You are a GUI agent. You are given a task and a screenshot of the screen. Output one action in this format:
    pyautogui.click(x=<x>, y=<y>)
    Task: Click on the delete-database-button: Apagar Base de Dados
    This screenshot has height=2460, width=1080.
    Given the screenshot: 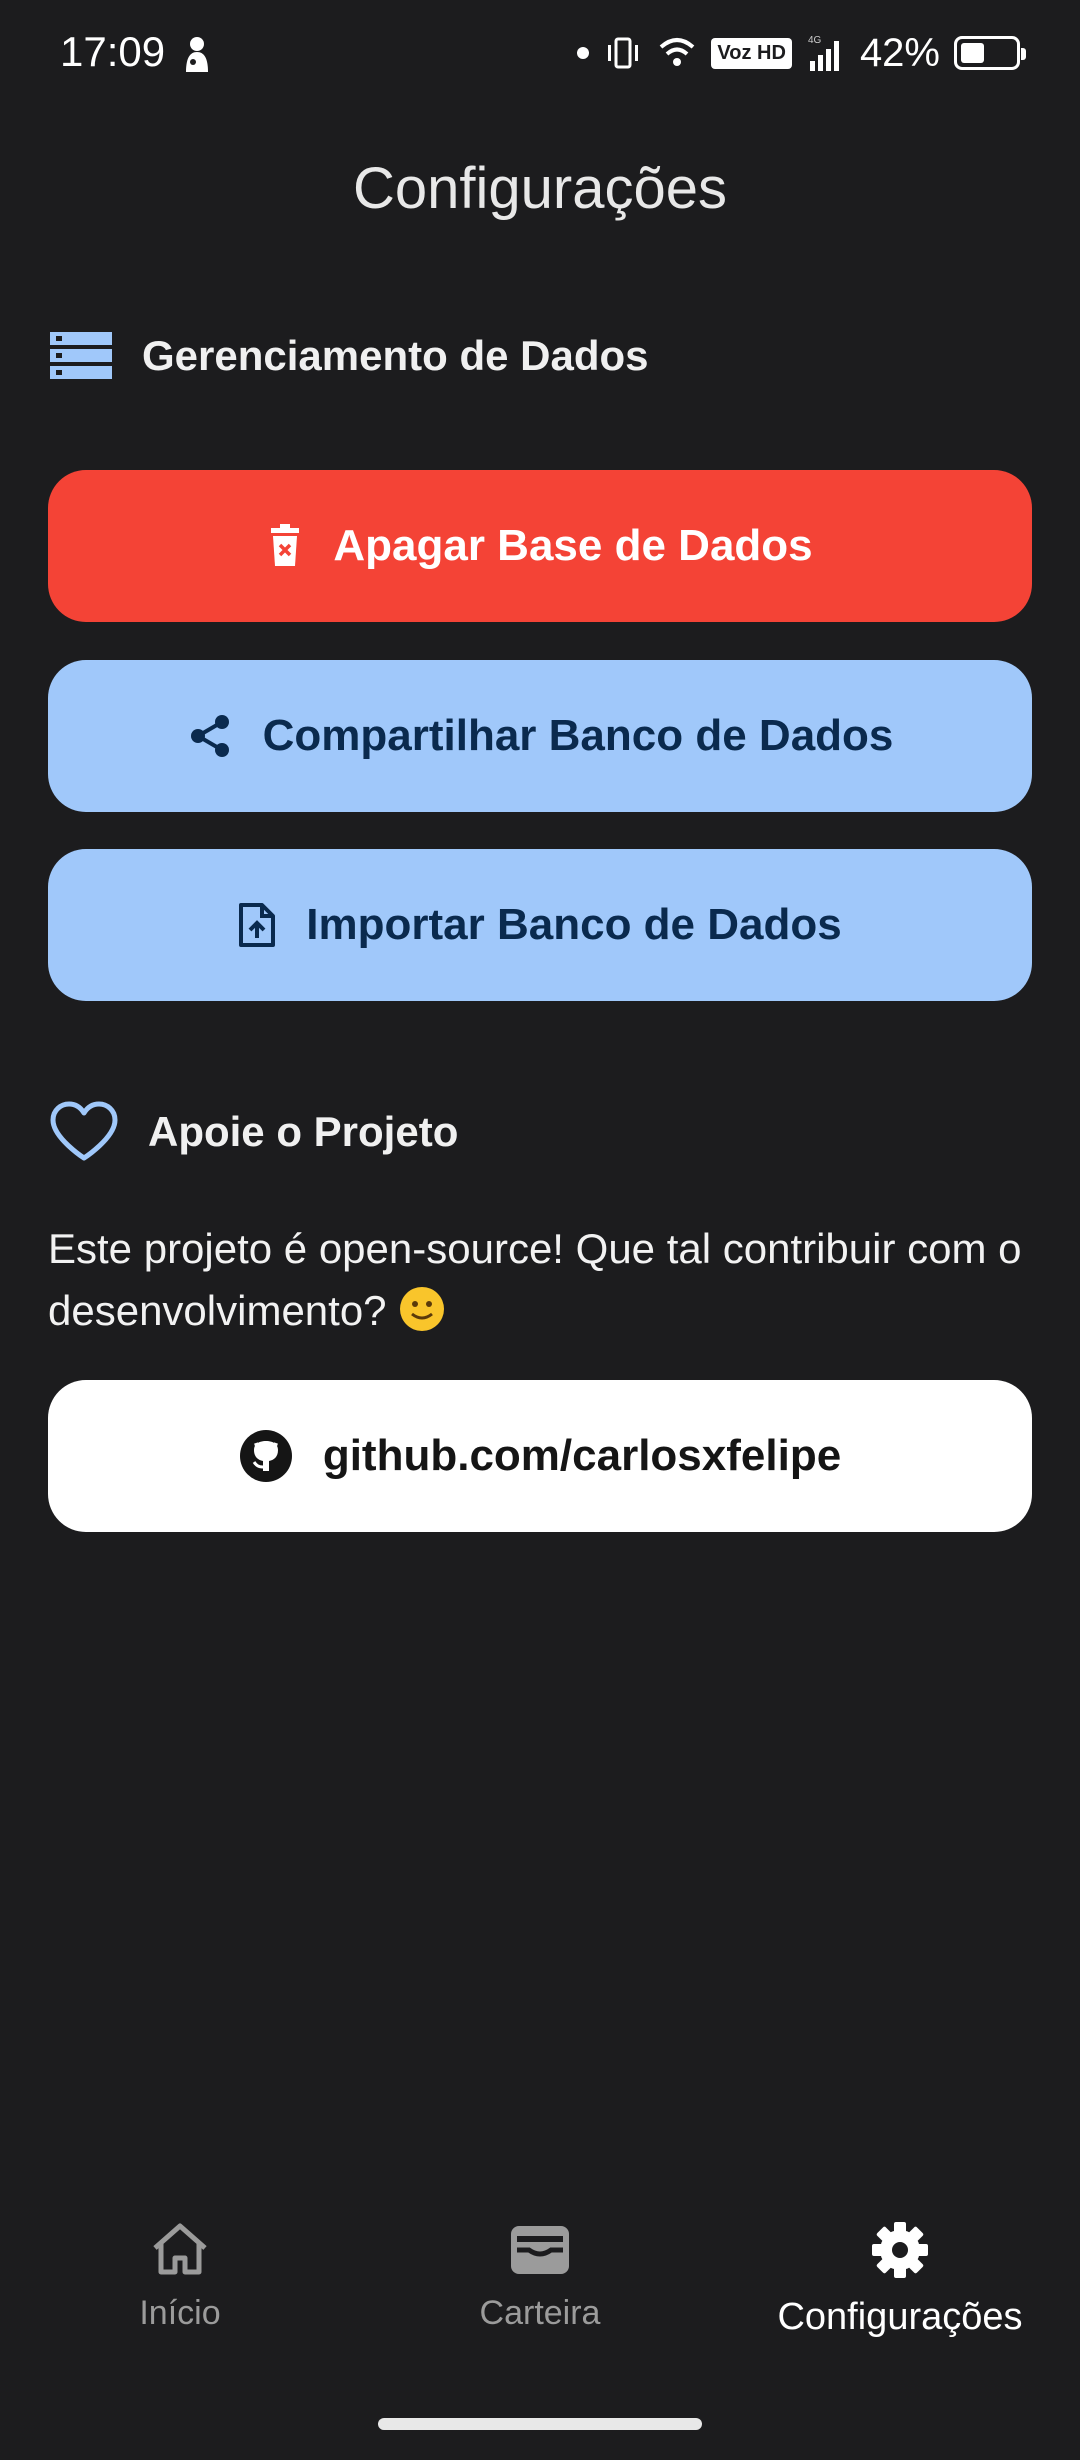 What is the action you would take?
    pyautogui.click(x=540, y=546)
    